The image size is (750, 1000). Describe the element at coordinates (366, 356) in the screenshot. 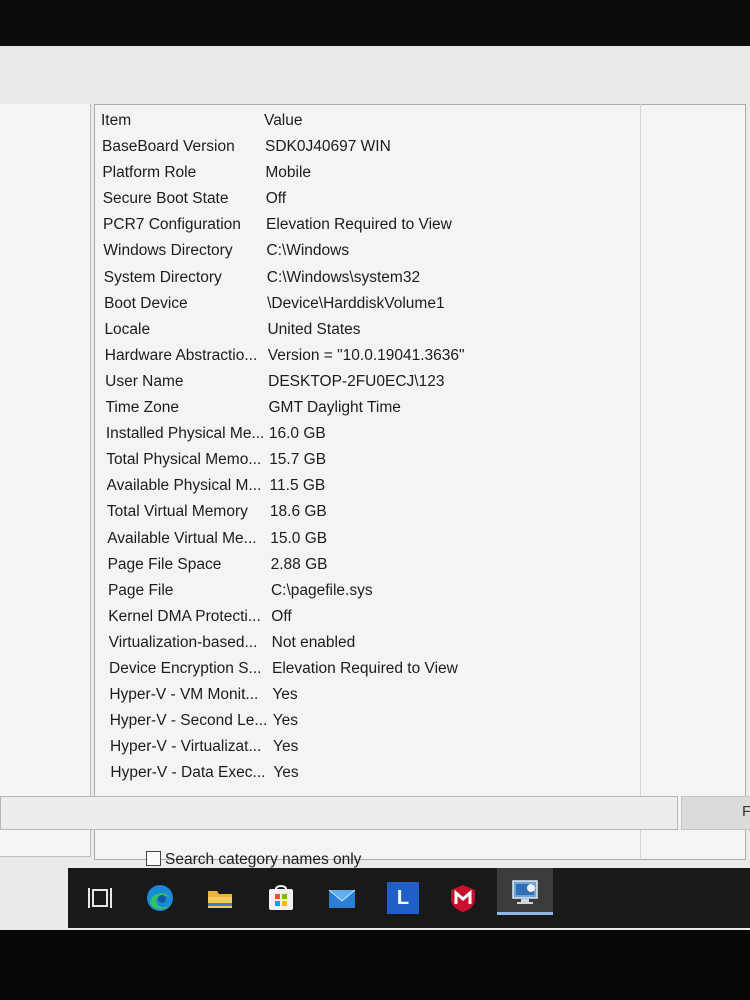

I see `row-value: Version = "10.0.19041.3636"` at that location.